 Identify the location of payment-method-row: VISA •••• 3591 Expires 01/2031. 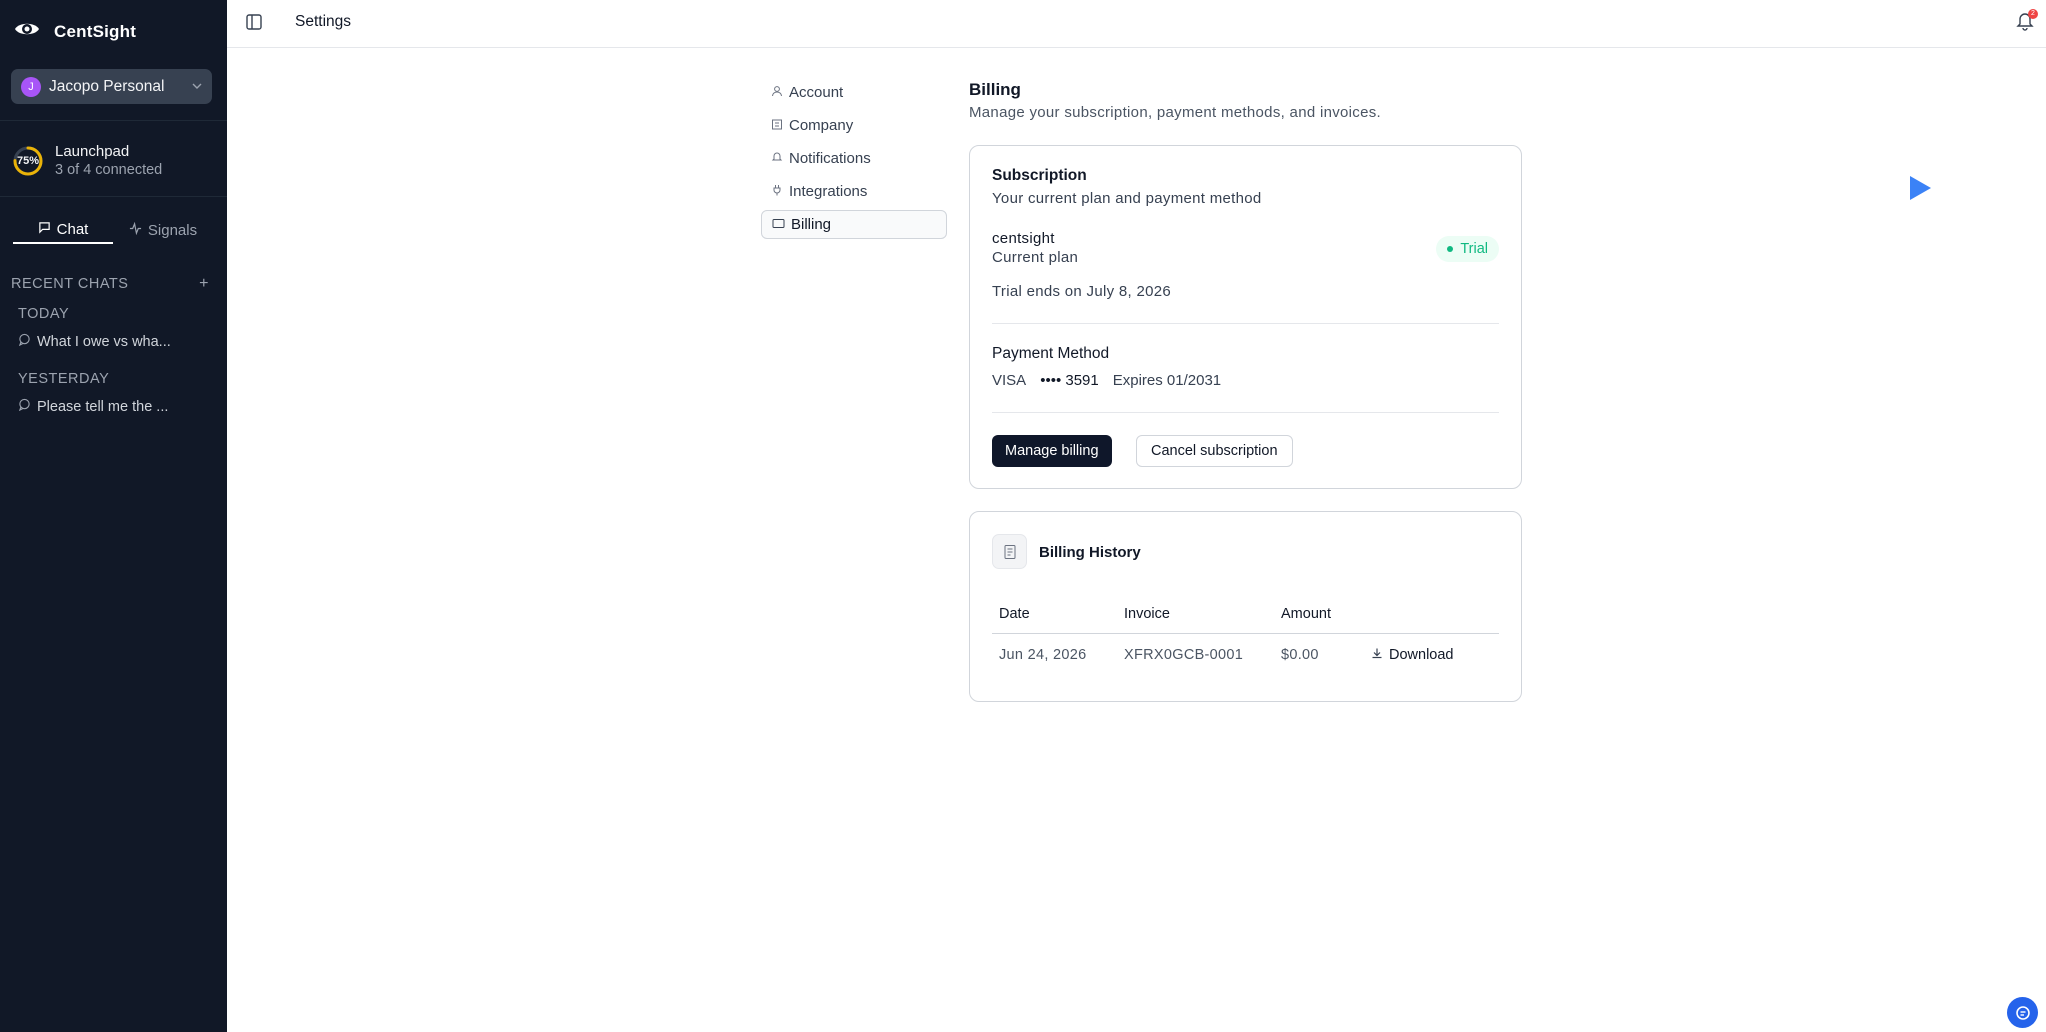
(1106, 380).